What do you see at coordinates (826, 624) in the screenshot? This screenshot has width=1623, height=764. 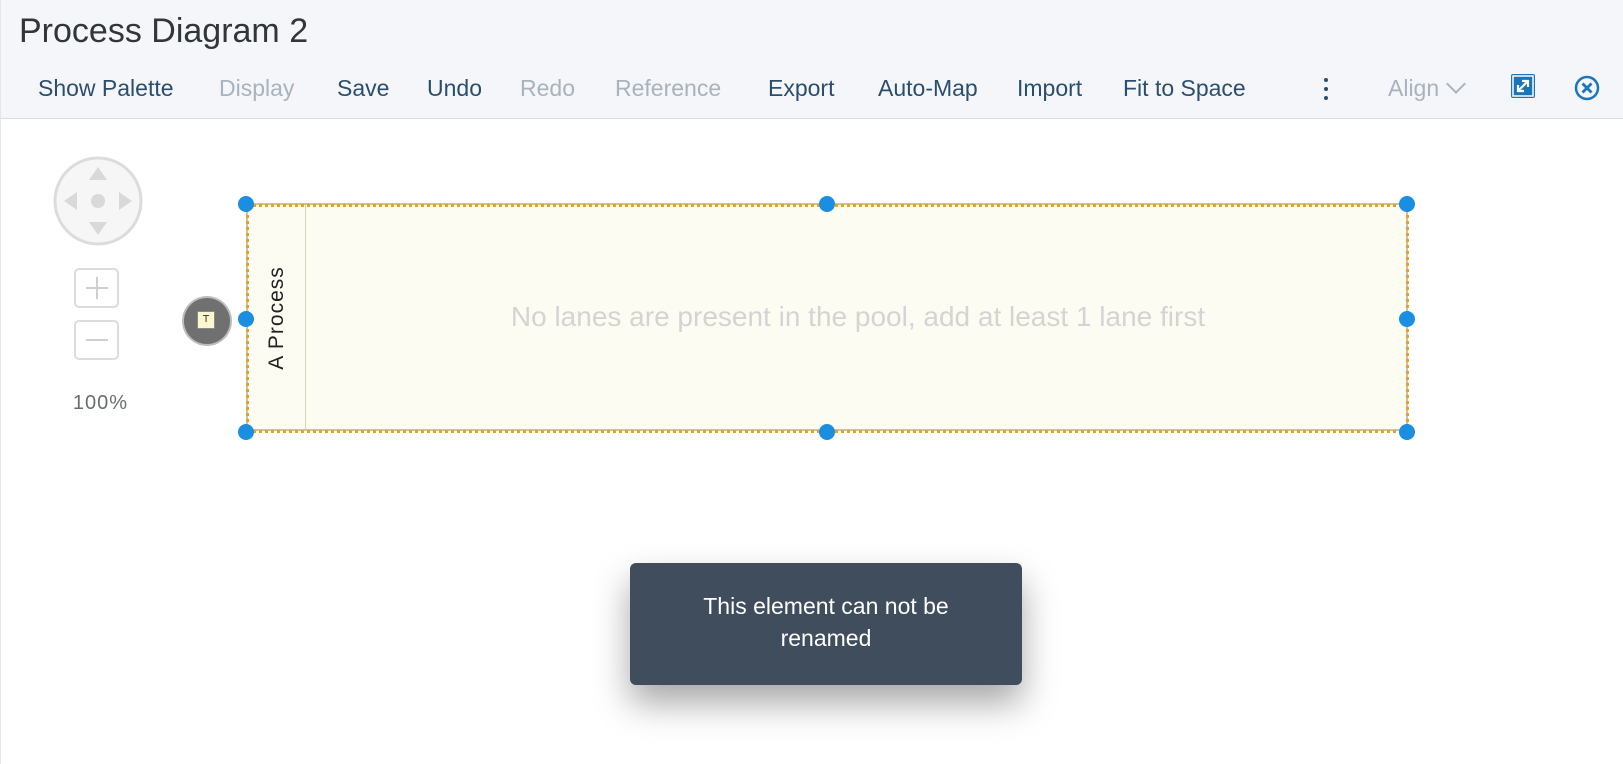 I see `toast-message: This element can not be renamed` at bounding box center [826, 624].